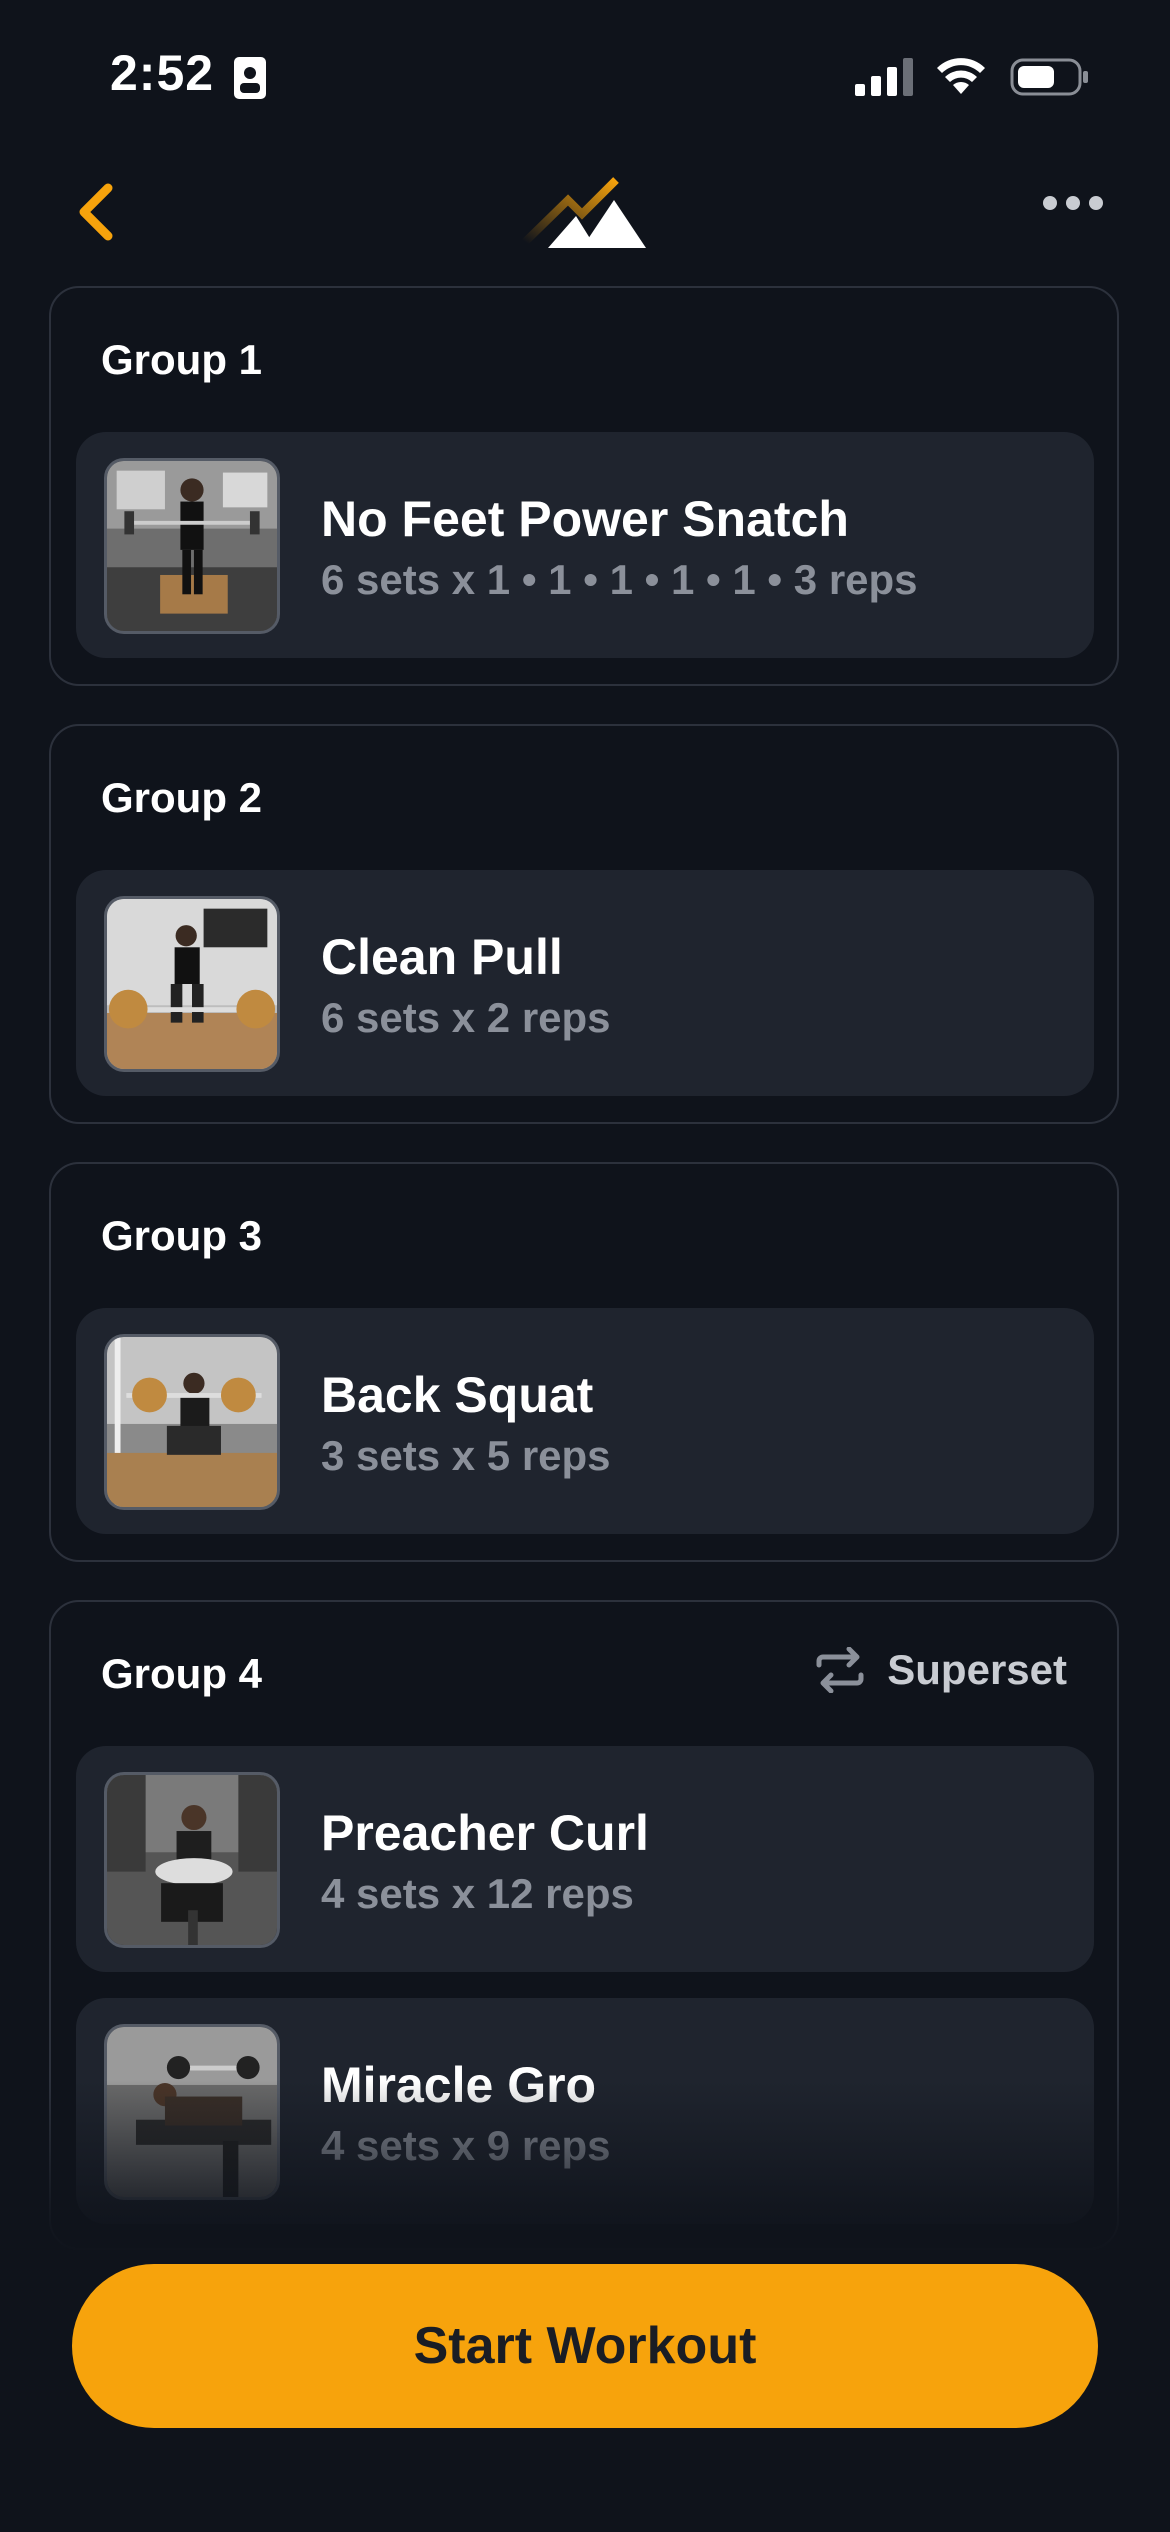 The height and width of the screenshot is (2532, 1170). I want to click on sim-card-icon, so click(250, 78).